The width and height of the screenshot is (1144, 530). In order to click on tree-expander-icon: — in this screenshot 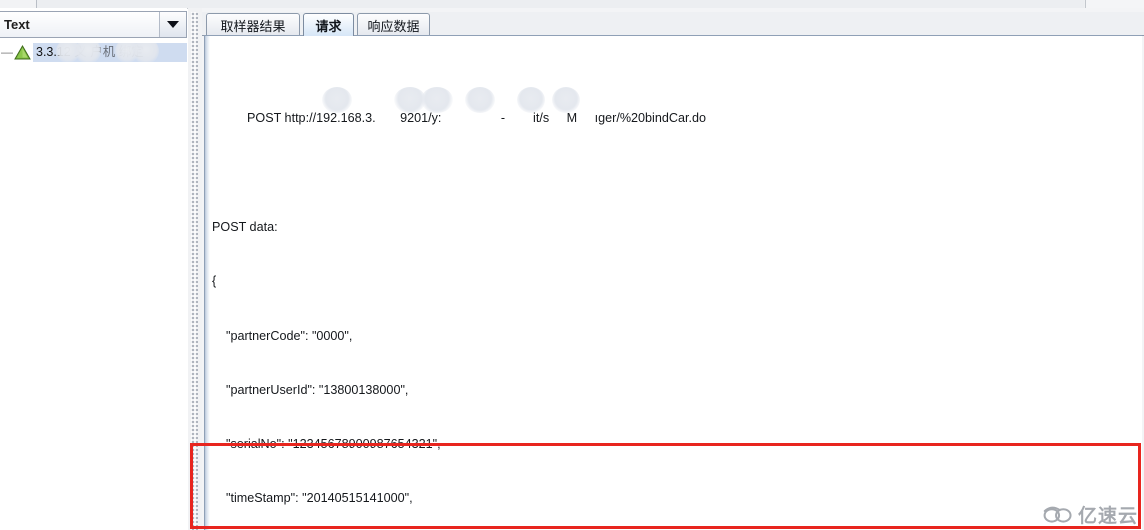, I will do `click(7, 52)`.